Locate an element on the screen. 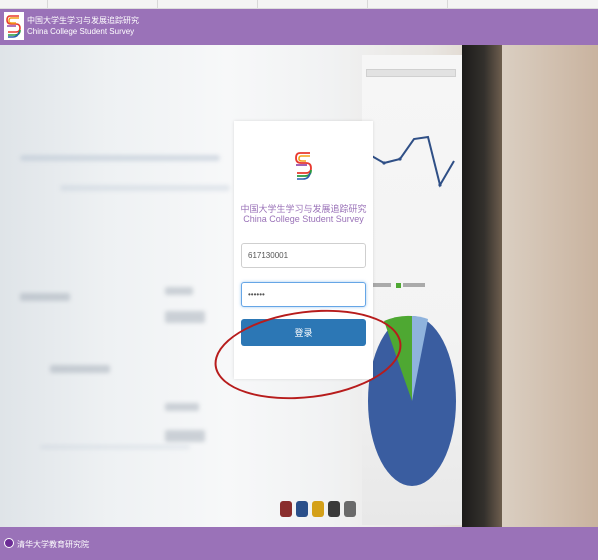 This screenshot has width=598, height=560. login-button: 登录 is located at coordinates (303, 332).